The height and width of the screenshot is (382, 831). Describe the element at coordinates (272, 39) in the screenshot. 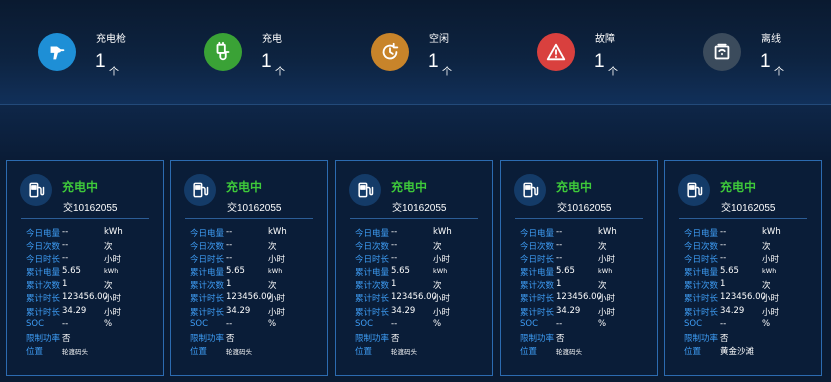

I see `stat-label: 充电` at that location.